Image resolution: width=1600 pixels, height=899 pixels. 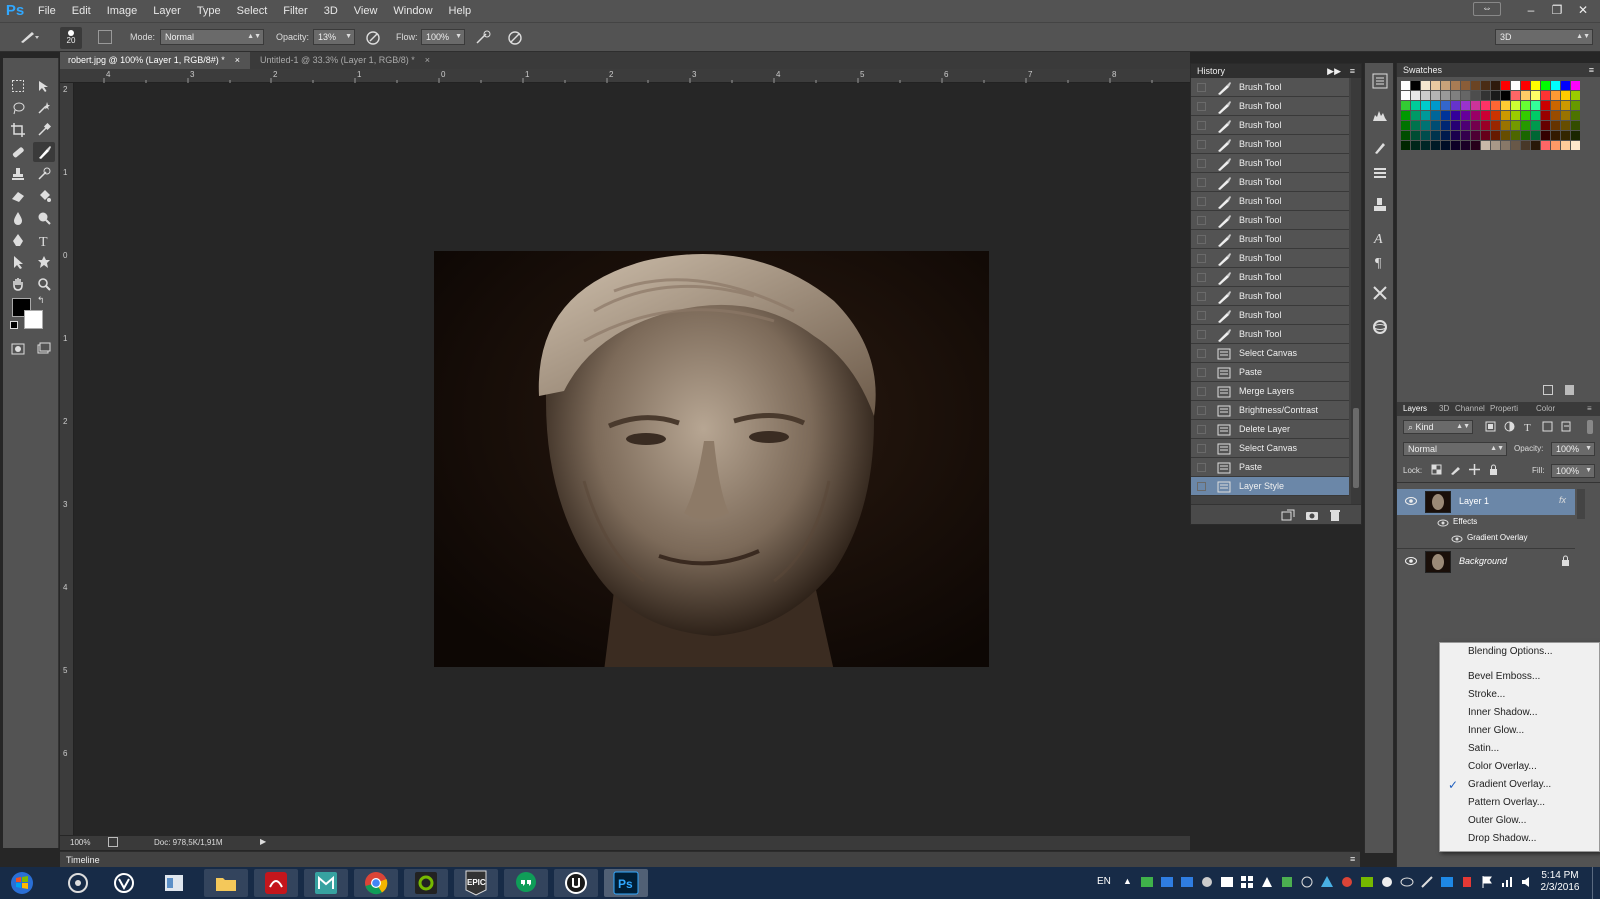 I want to click on healing-brush-tool-icon, so click(x=18, y=152).